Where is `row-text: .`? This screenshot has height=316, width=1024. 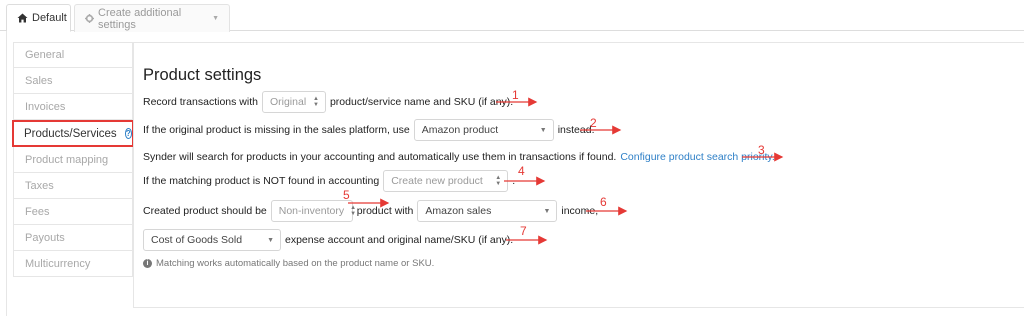 row-text: . is located at coordinates (514, 181).